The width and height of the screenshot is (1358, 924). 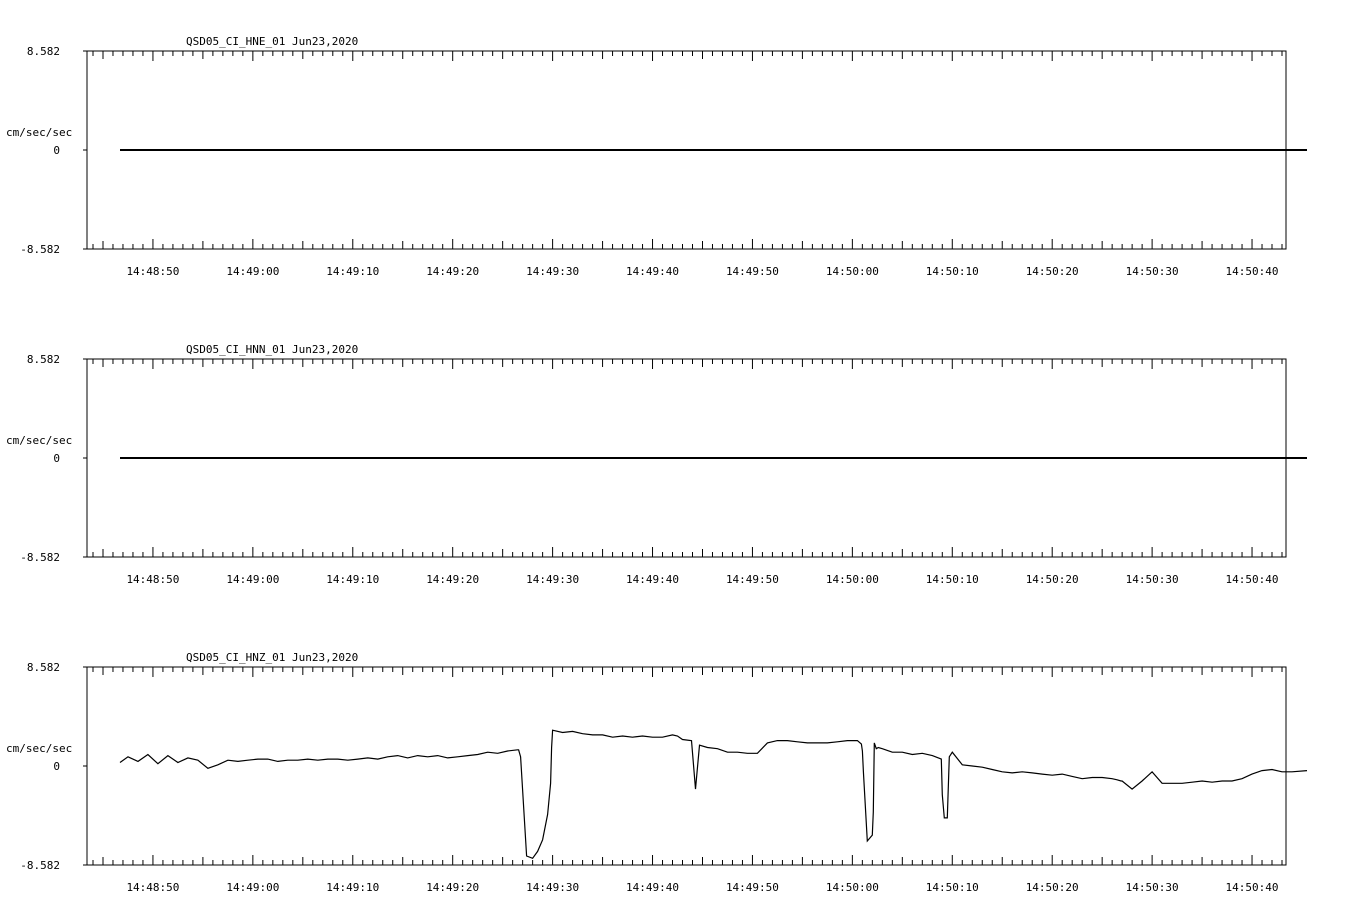 What do you see at coordinates (713, 794) in the screenshot?
I see `series-line` at bounding box center [713, 794].